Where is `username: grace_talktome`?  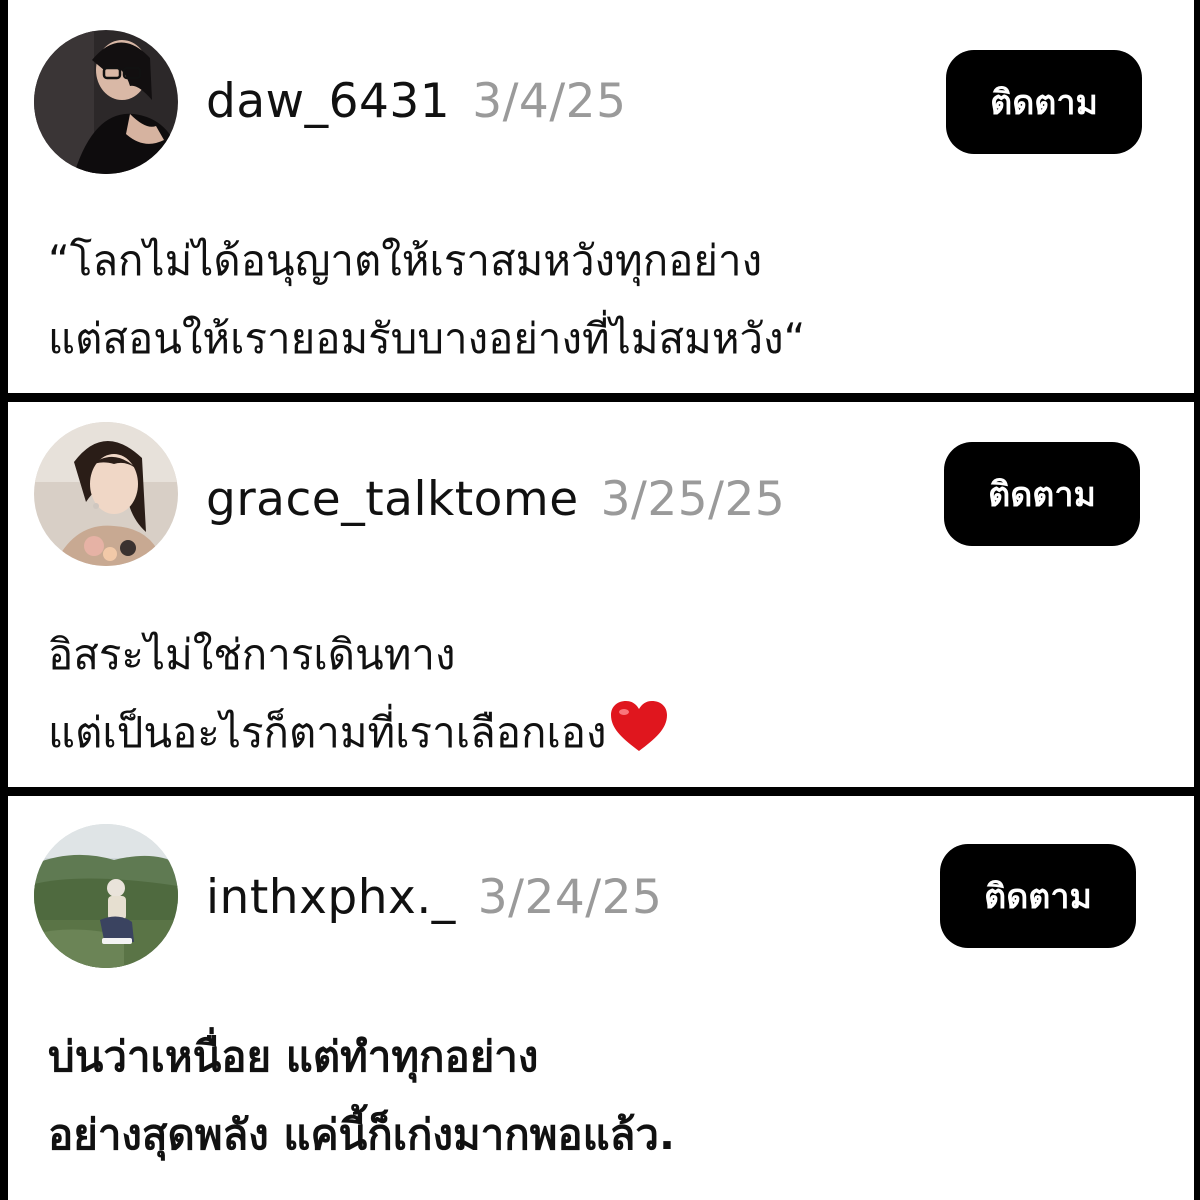 username: grace_talktome is located at coordinates (392, 499).